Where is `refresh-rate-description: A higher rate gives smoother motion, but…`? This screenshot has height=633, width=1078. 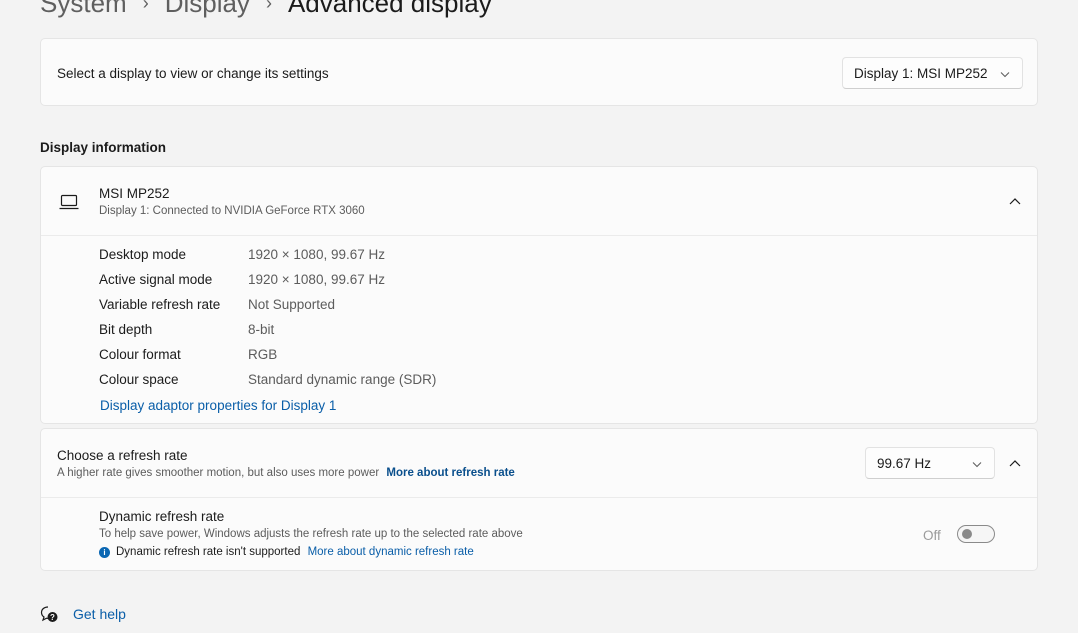 refresh-rate-description: A higher rate gives smoother motion, but… is located at coordinates (286, 473).